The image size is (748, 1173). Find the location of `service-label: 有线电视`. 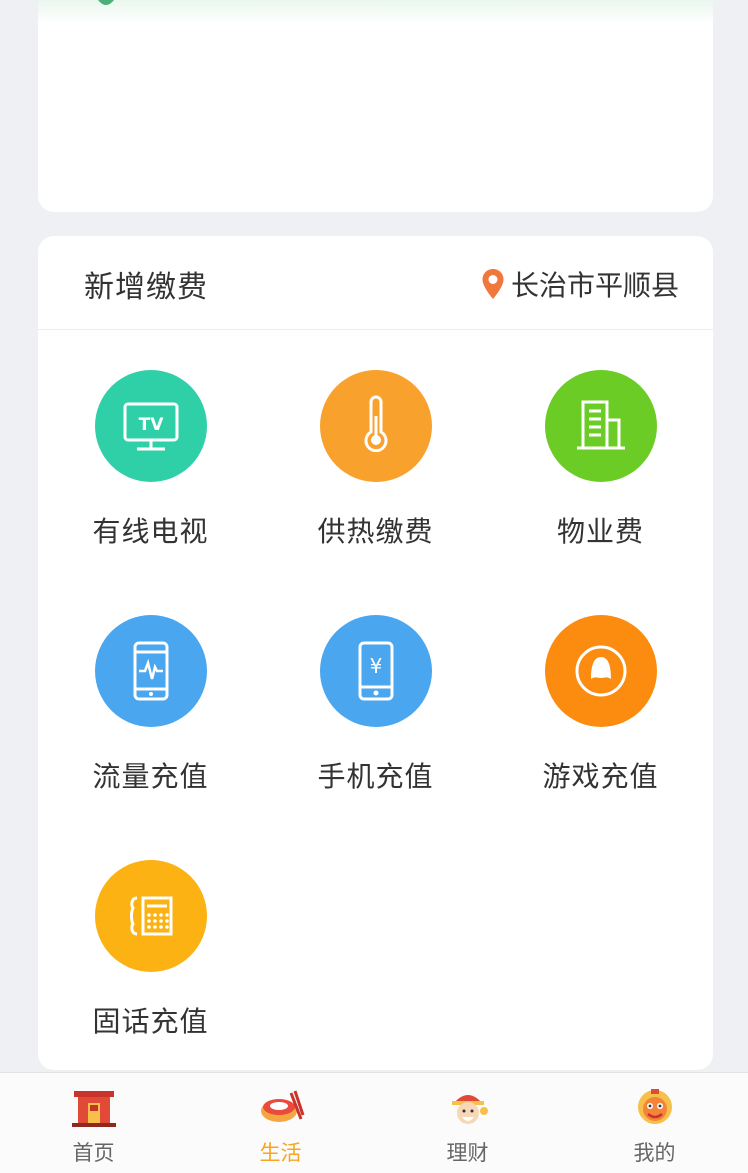

service-label: 有线电视 is located at coordinates (150, 531).